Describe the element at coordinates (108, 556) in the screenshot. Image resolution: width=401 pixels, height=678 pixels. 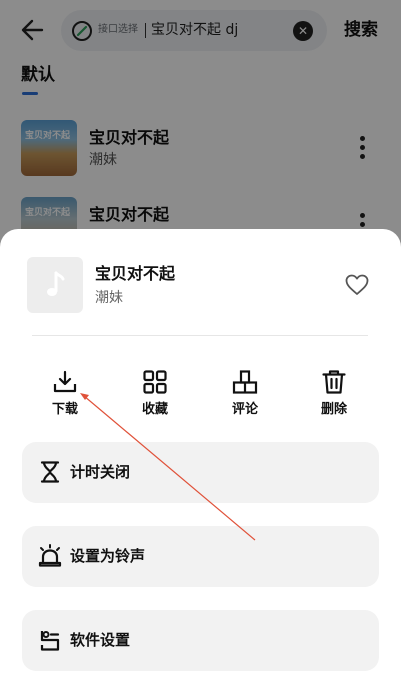
I see `set-ringtone-label: 设置为铃声` at that location.